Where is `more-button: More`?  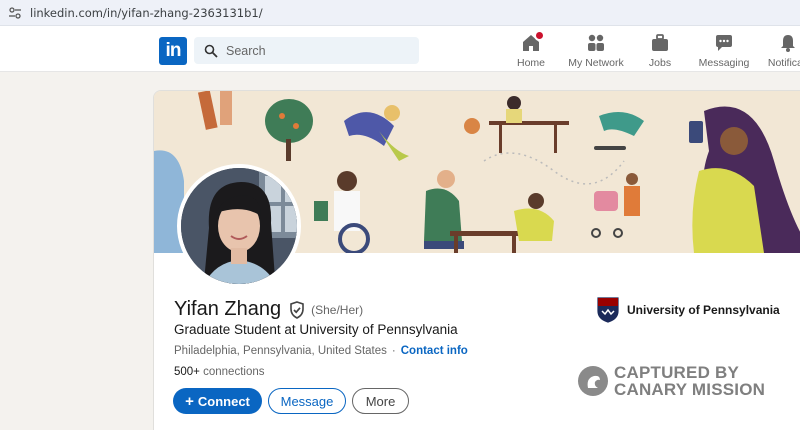
more-button: More is located at coordinates (380, 401).